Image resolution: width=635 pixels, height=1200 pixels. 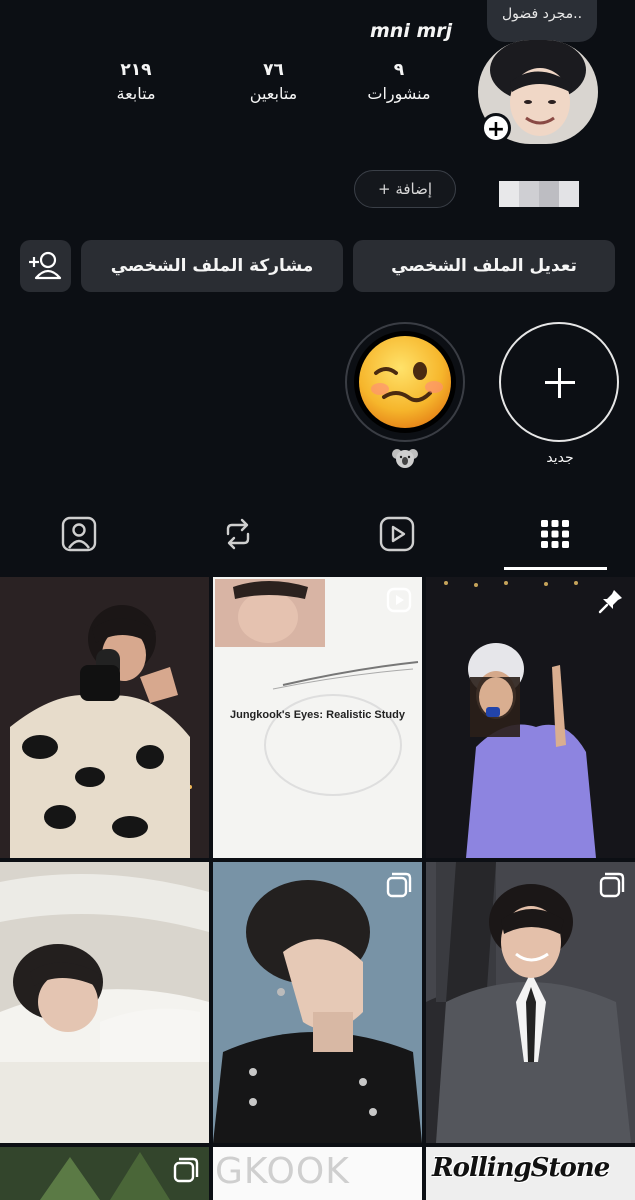 I want to click on note-bubble: مجرد فضول.., so click(x=542, y=21).